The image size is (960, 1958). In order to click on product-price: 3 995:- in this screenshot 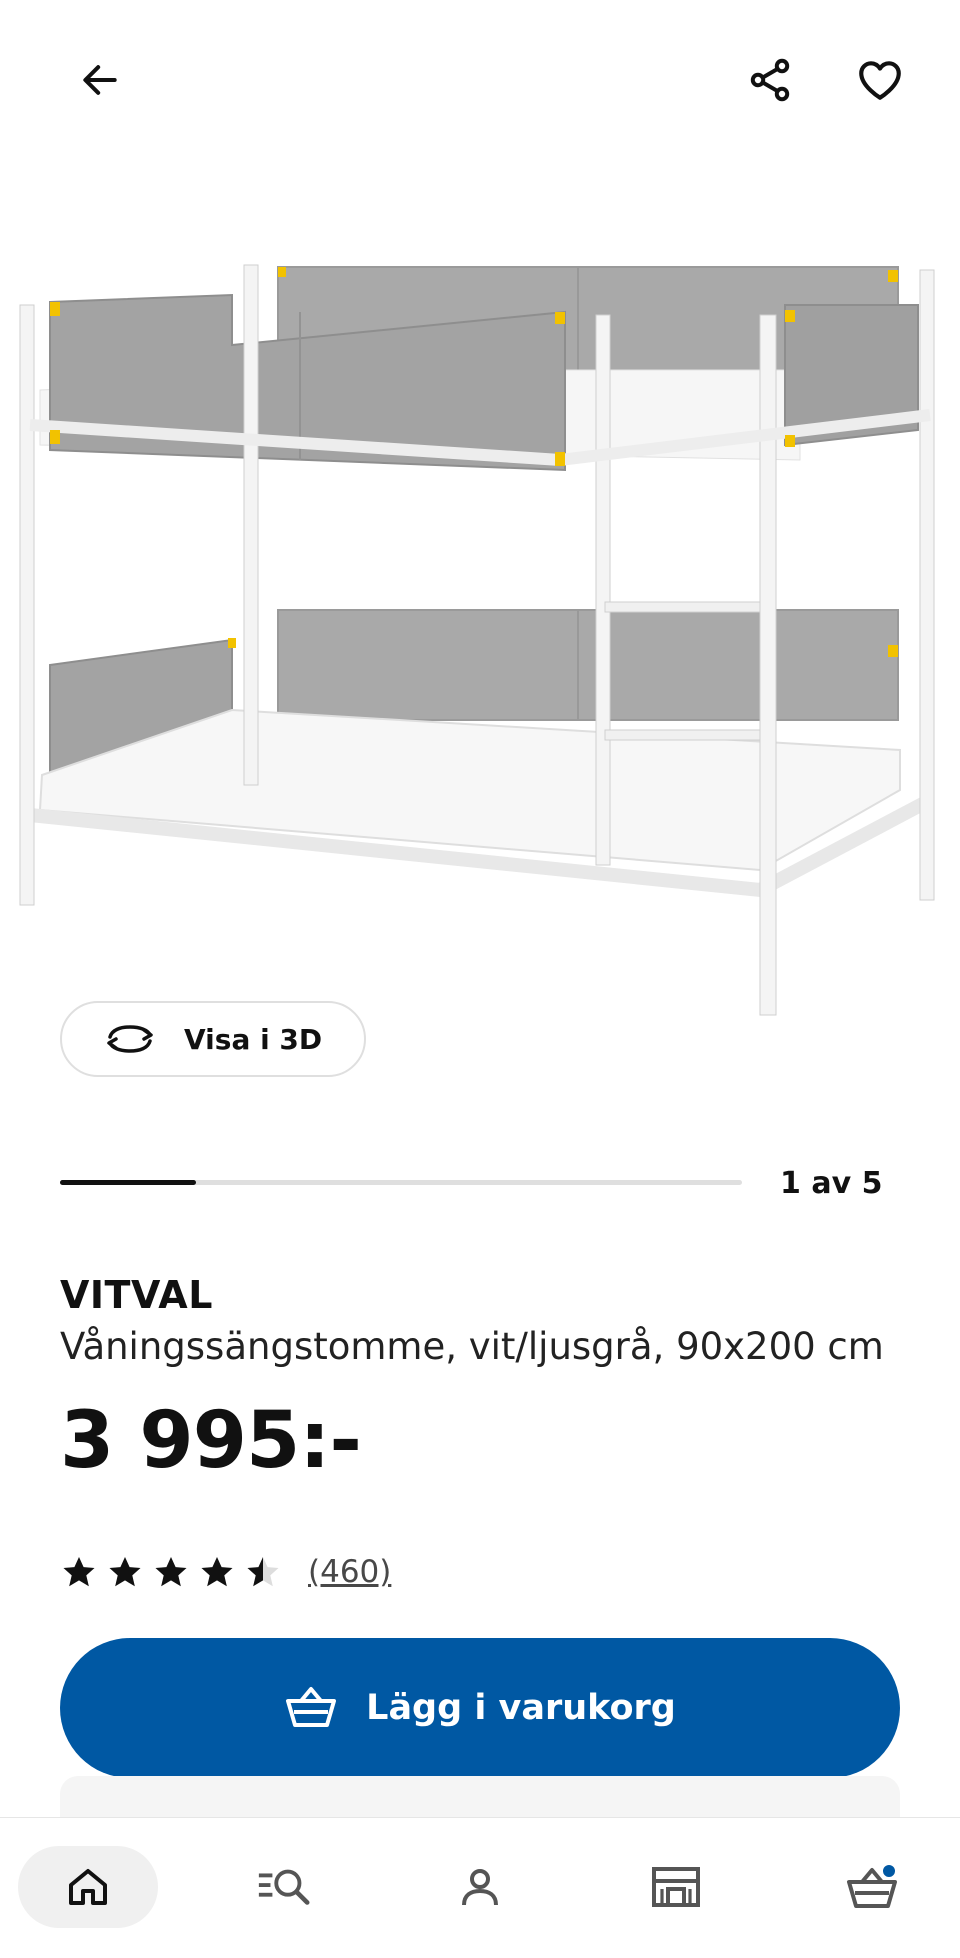, I will do `click(211, 1441)`.